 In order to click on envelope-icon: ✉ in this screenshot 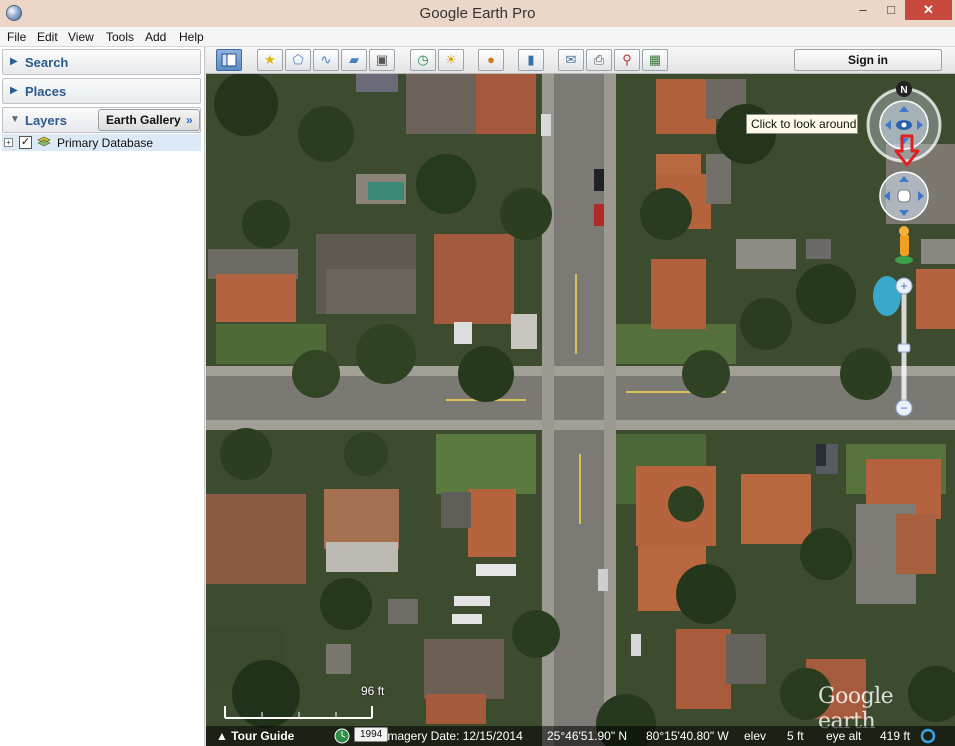, I will do `click(571, 59)`.